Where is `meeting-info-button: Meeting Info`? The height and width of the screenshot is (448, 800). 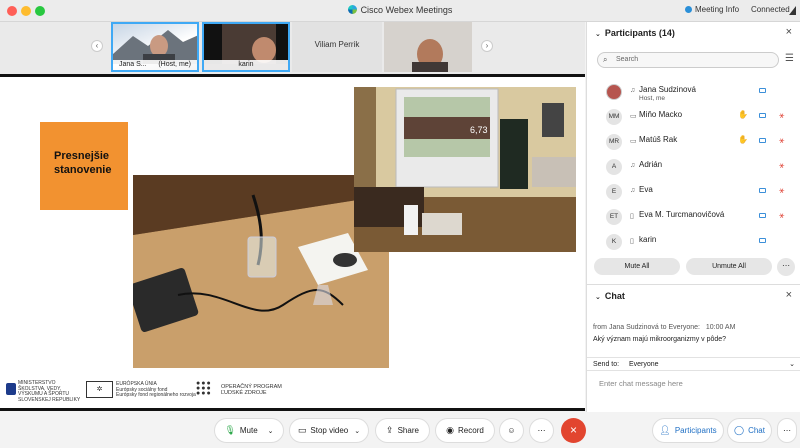 meeting-info-button: Meeting Info is located at coordinates (712, 9).